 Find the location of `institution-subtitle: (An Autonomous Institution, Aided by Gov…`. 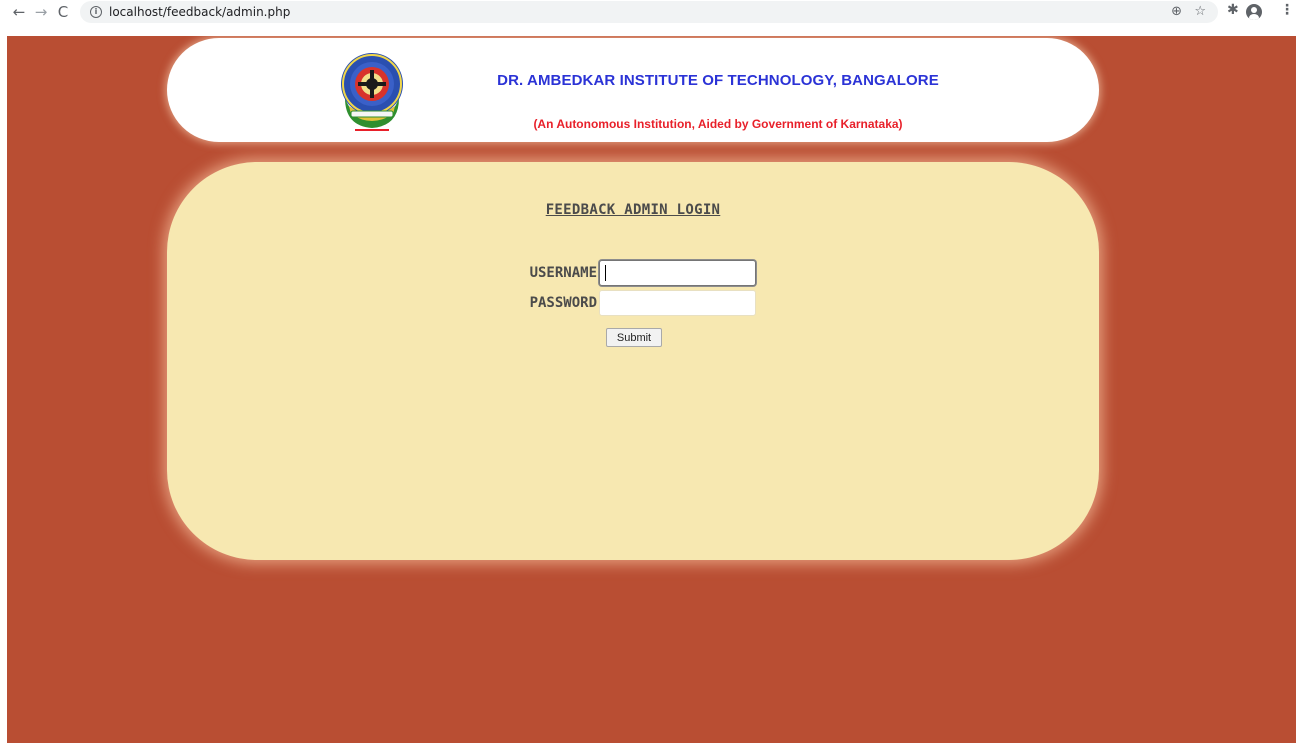

institution-subtitle: (An Autonomous Institution, Aided by Gov… is located at coordinates (718, 124).